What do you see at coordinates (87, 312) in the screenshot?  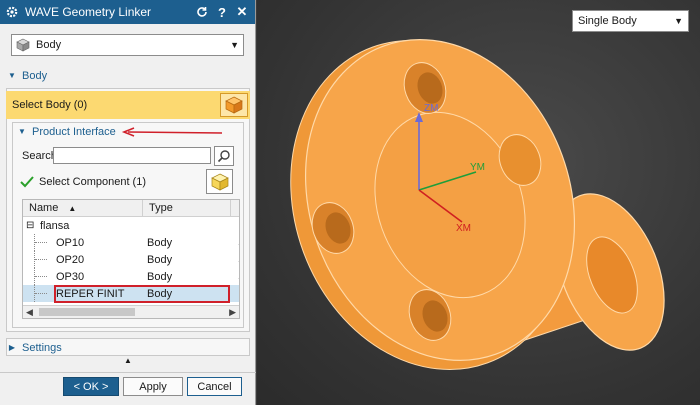 I see `scrollbar-thumb` at bounding box center [87, 312].